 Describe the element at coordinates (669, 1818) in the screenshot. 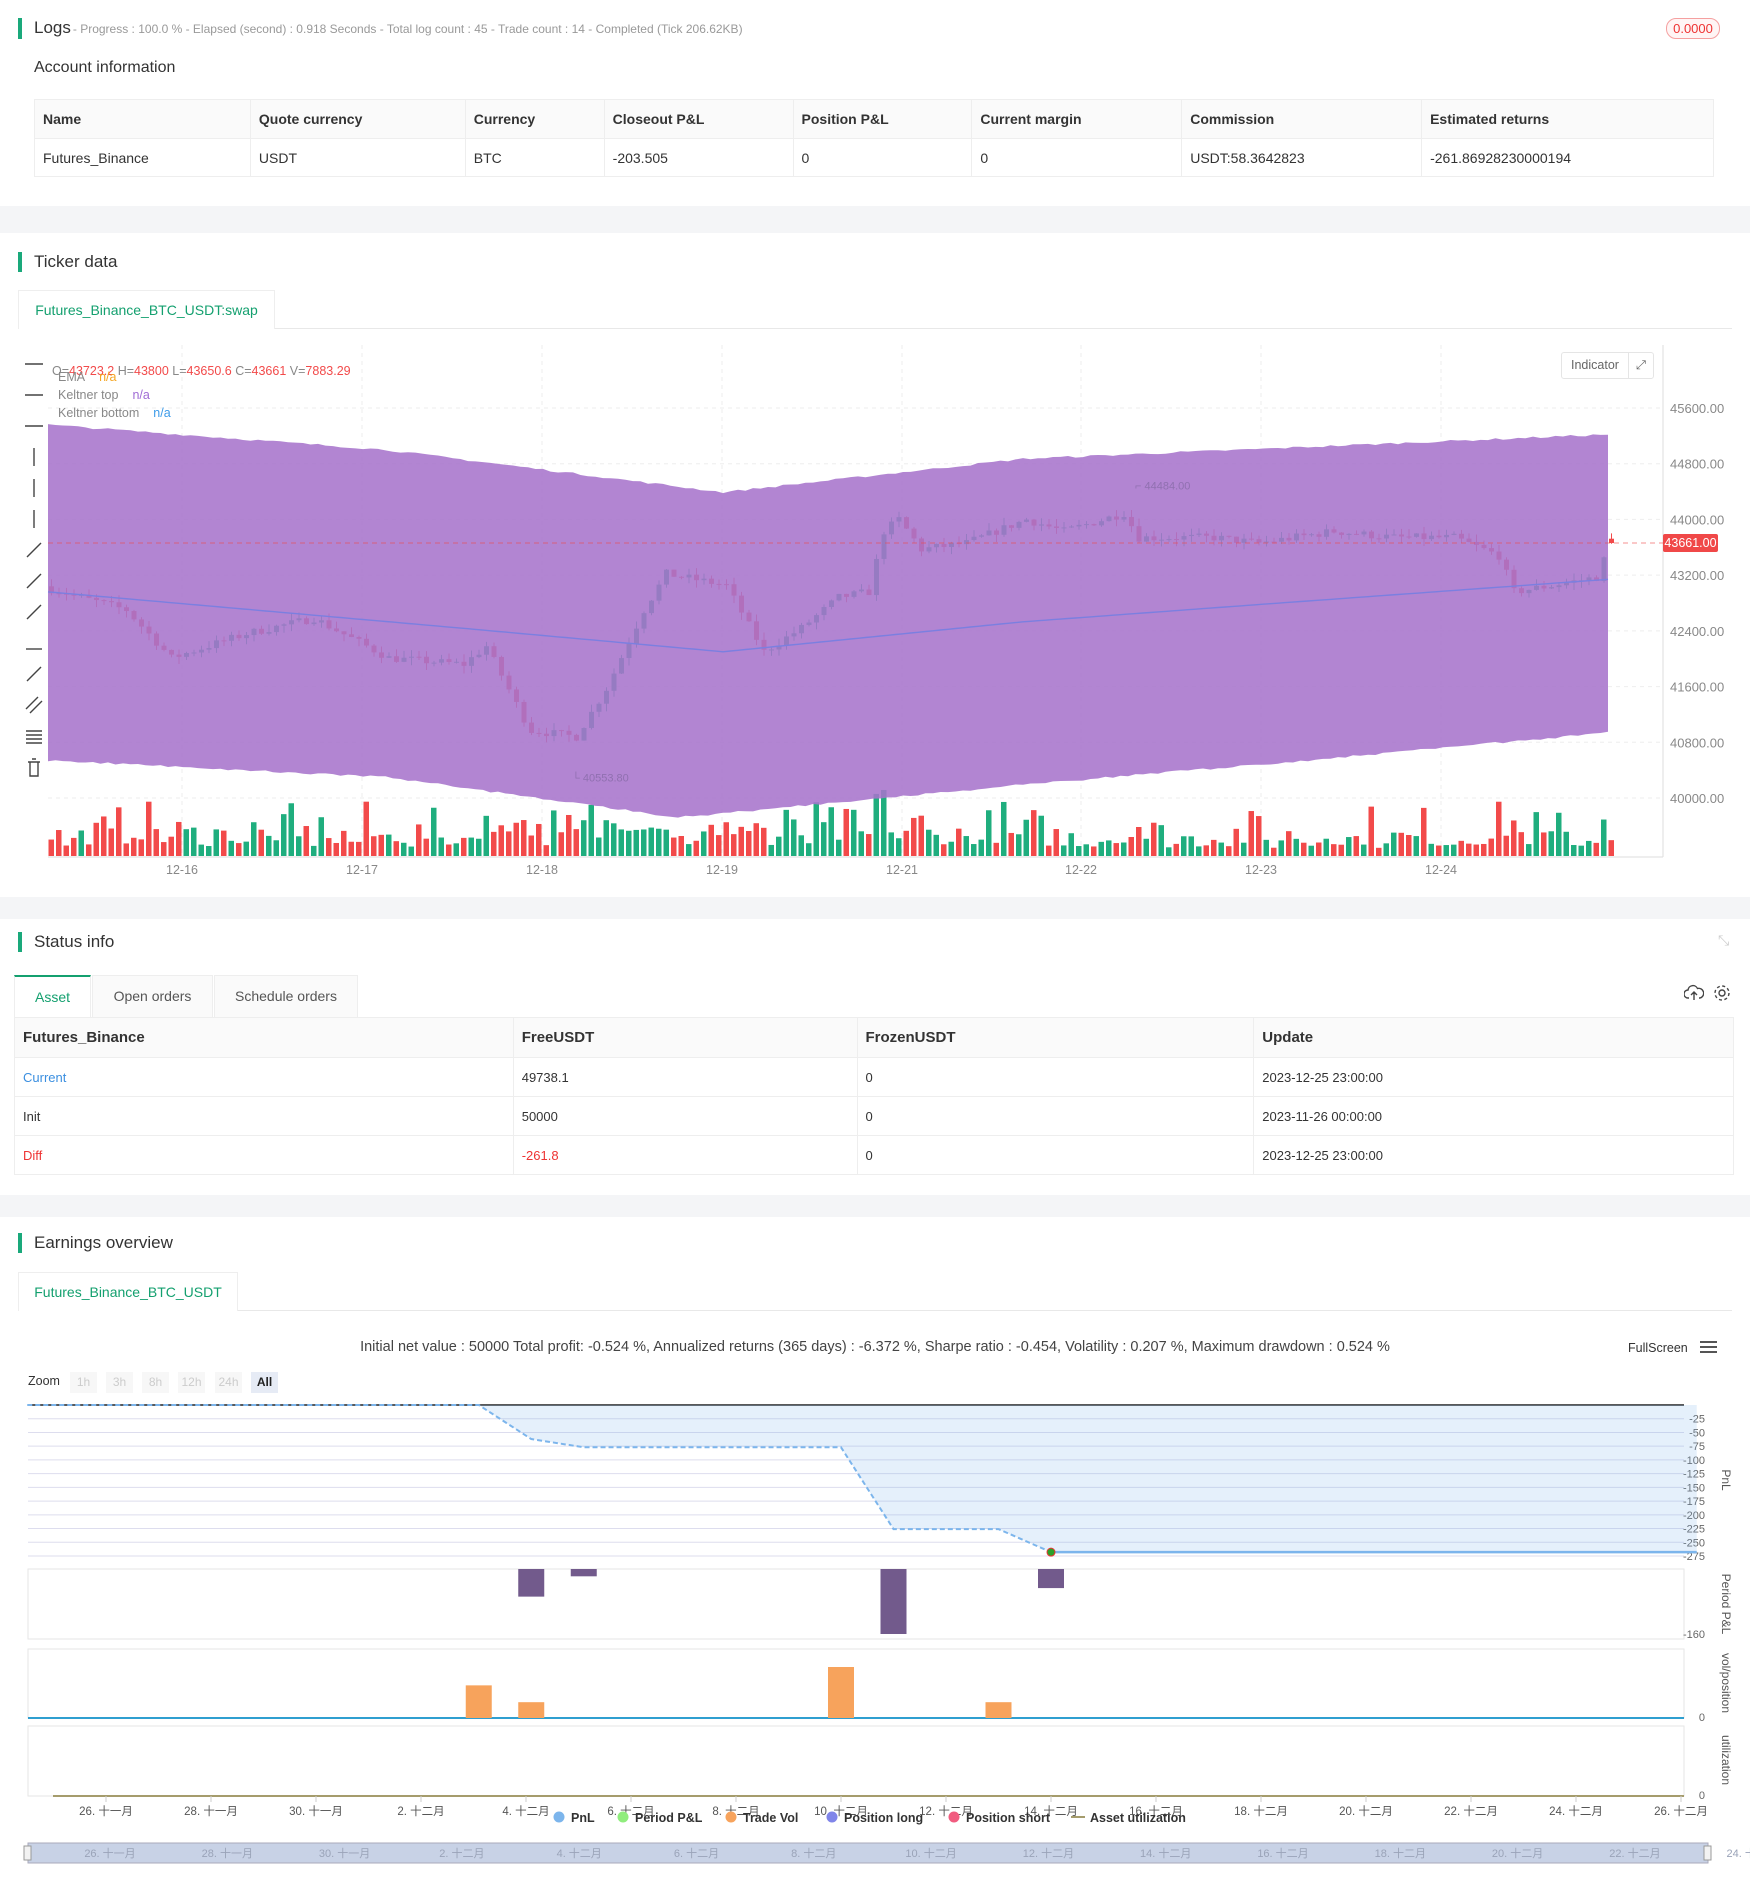

I see `legend-item: Period P&L` at that location.